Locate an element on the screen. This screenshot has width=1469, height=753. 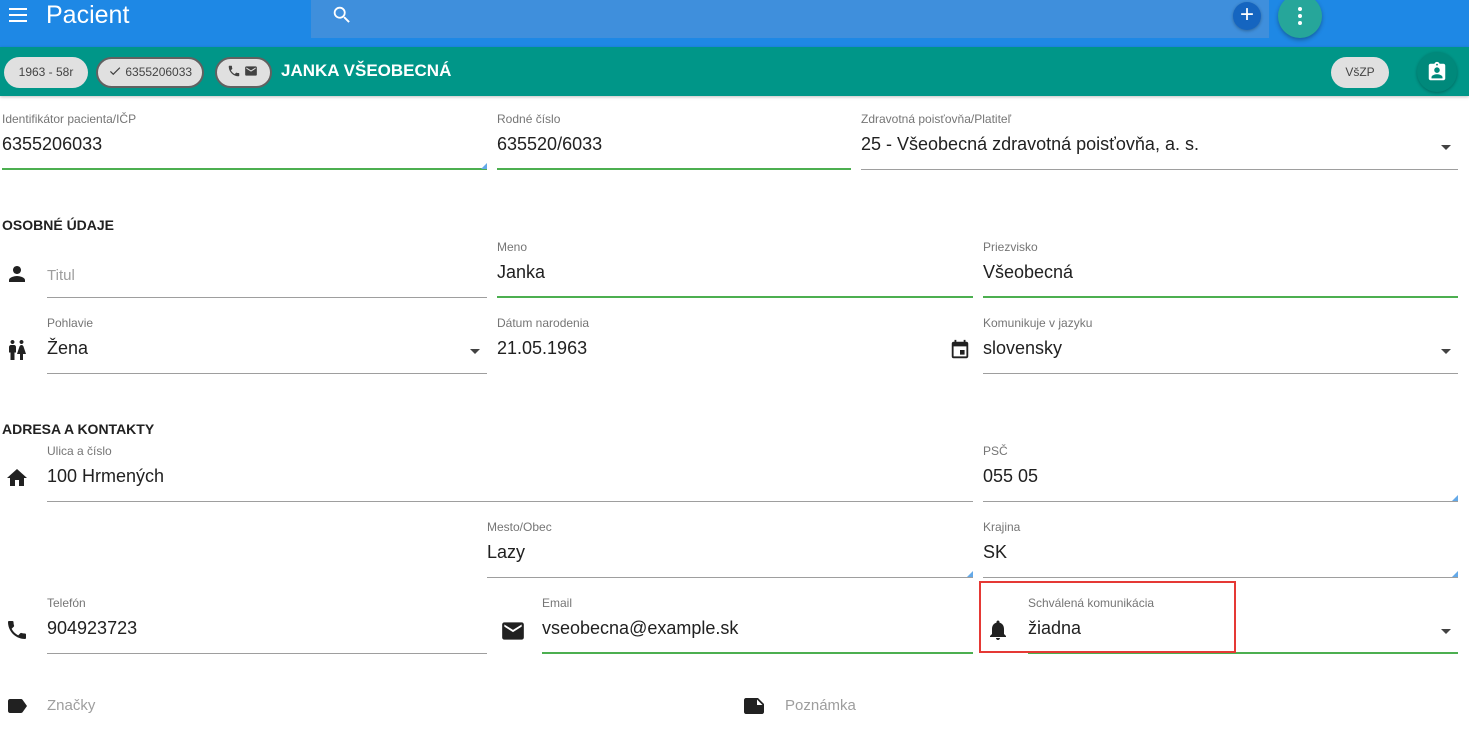
ulica-value: 100 Hrmených is located at coordinates (106, 476).